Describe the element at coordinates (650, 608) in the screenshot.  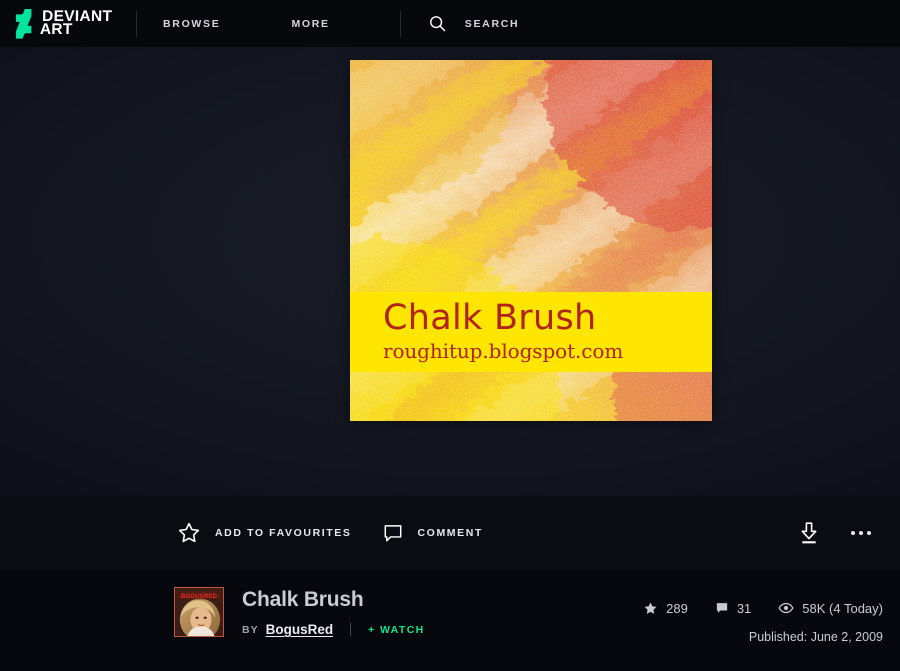
I see `star-filled-icon` at that location.